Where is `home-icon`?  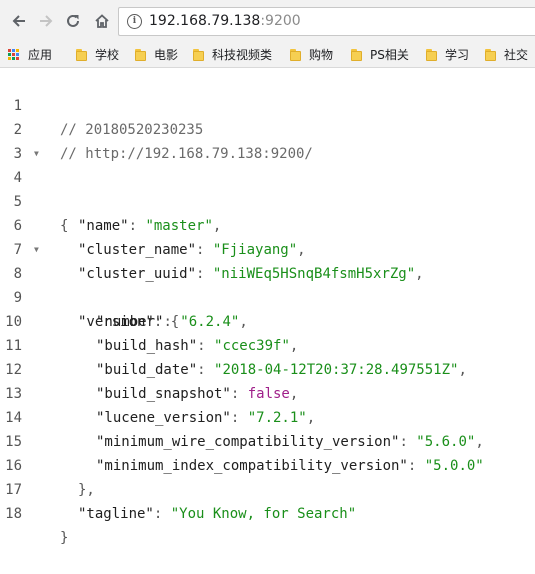
home-icon is located at coordinates (102, 21).